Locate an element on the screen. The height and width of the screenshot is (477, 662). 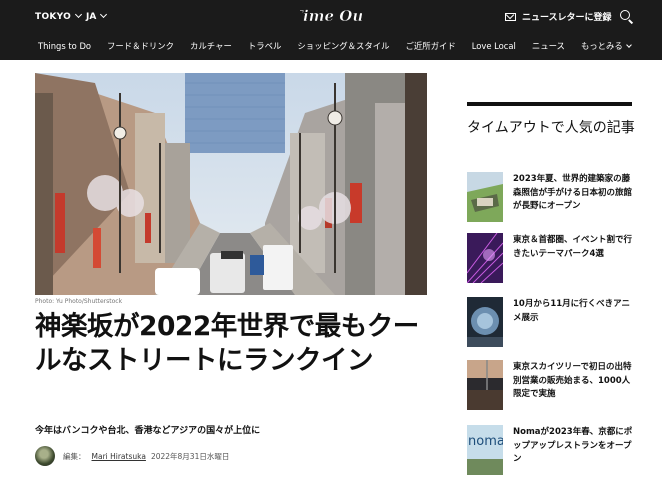
newsletter-label: ニュースレターに登録 is located at coordinates (567, 18).